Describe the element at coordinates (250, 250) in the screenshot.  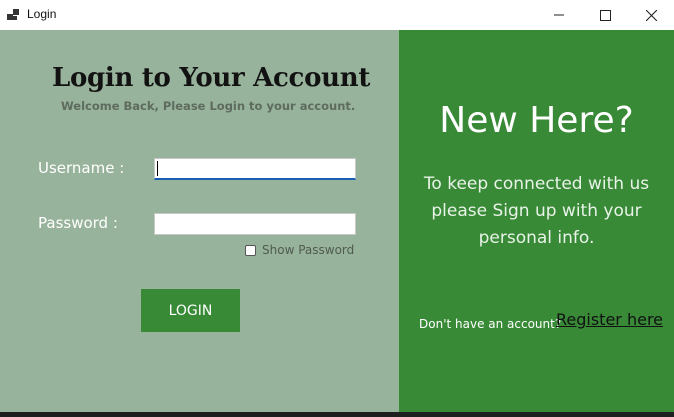
I see `show-password-checkbox` at that location.